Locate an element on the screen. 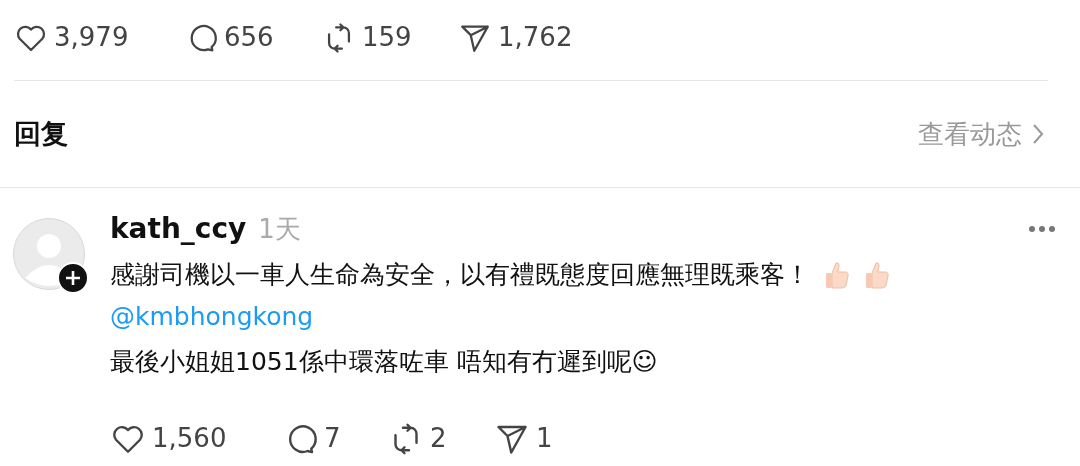 Image resolution: width=1080 pixels, height=466 pixels. more-icon is located at coordinates (1042, 229).